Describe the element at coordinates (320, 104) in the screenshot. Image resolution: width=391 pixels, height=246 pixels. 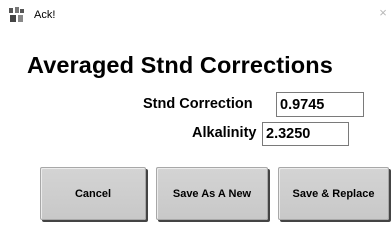
I see `stnd-correction-field` at that location.